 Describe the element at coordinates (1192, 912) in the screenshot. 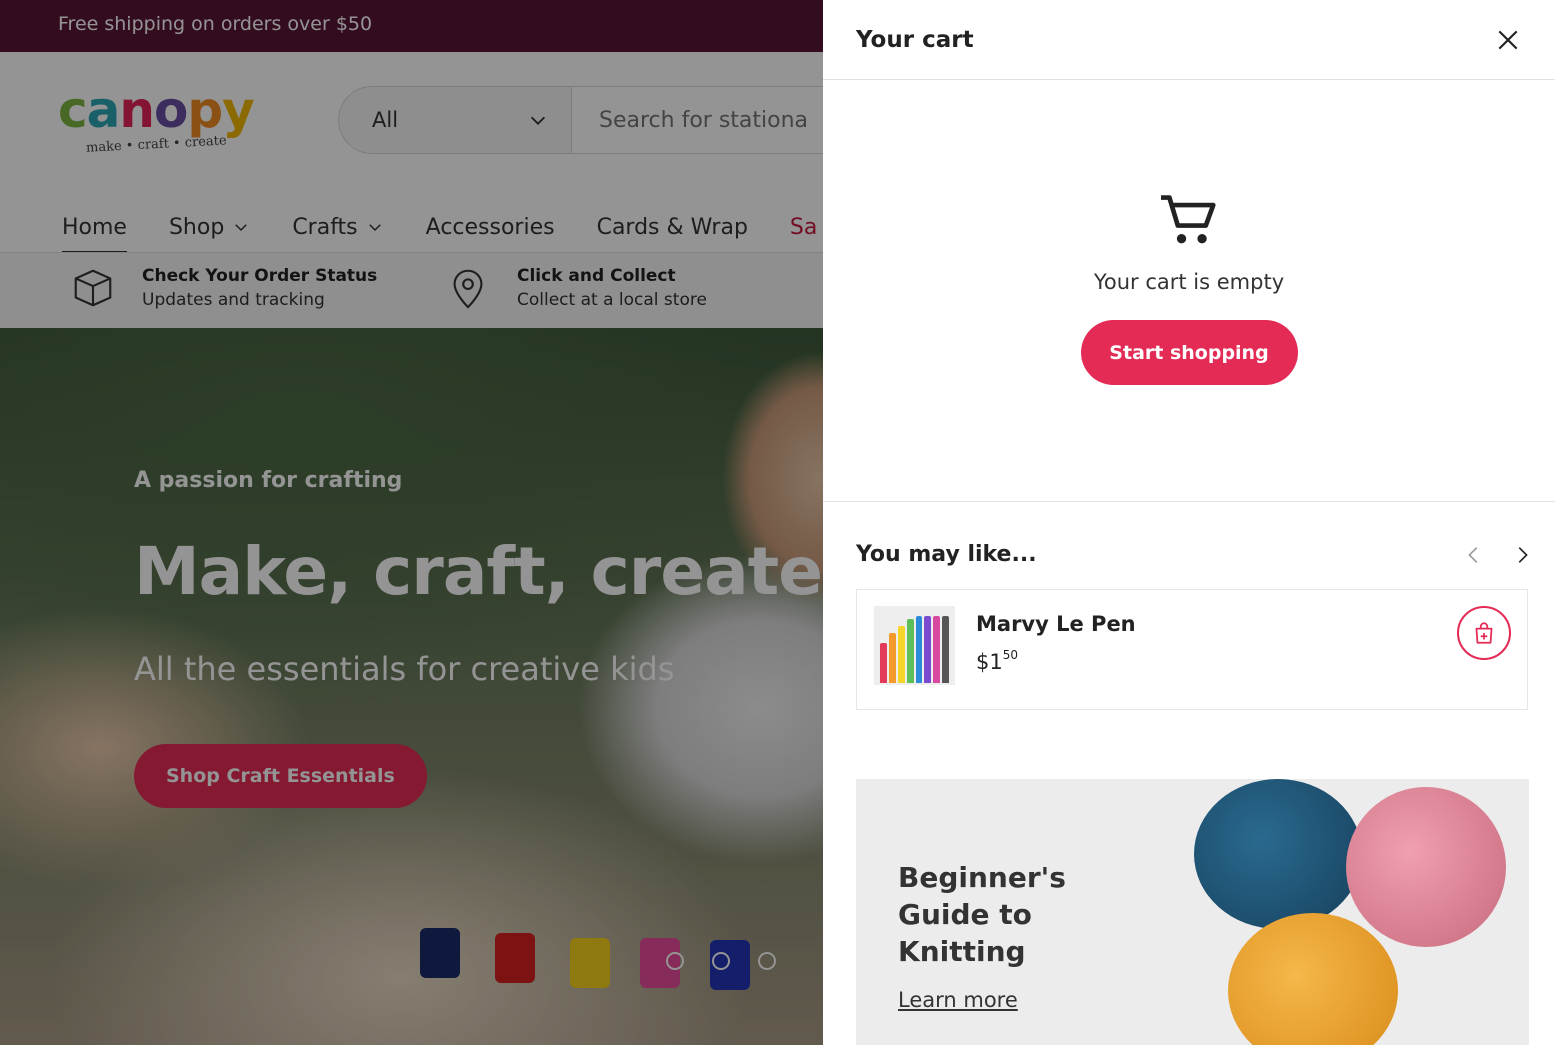

I see `knitting-guide-promo: Beginner's Guide to Knitting Learn more` at that location.